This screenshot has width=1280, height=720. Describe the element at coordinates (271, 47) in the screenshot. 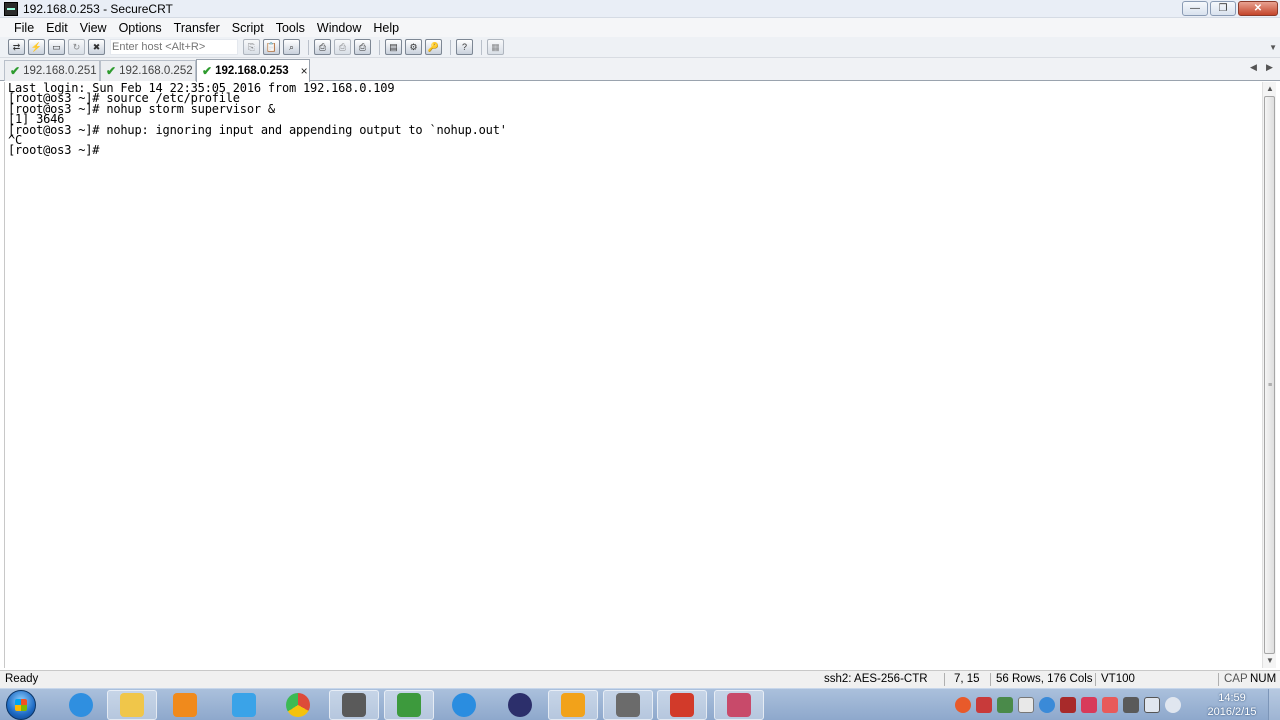

I see `paste-icon: 📋` at that location.